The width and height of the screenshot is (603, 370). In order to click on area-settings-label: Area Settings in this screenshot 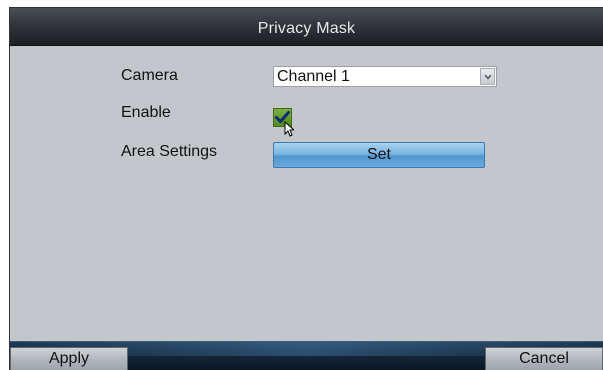, I will do `click(169, 151)`.